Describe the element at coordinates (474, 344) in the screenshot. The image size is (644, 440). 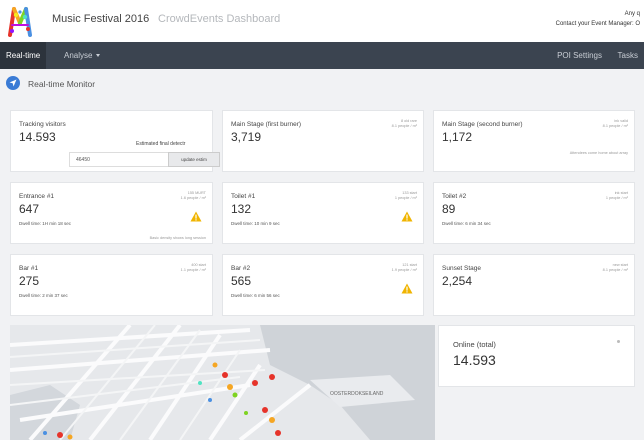
I see `card-title: Online (total)` at that location.